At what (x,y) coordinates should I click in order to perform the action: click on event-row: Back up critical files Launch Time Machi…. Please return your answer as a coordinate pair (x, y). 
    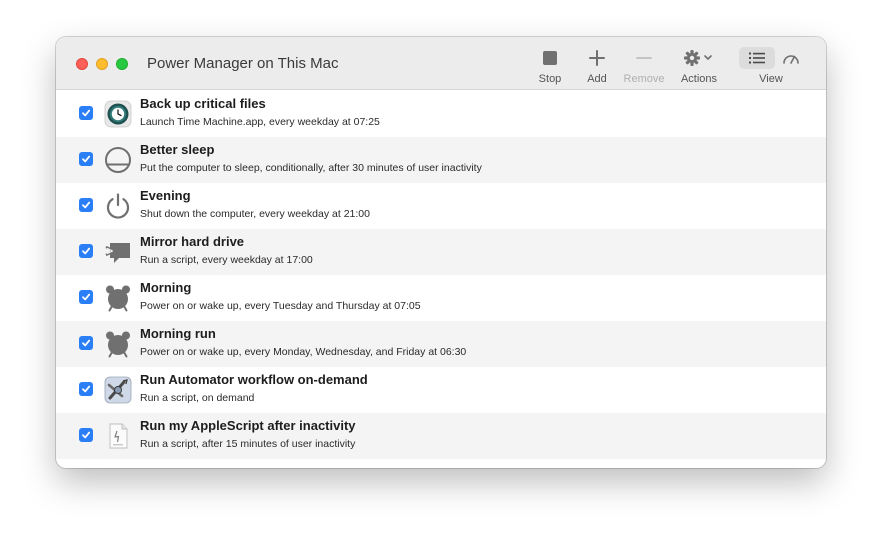
    Looking at the image, I should click on (441, 114).